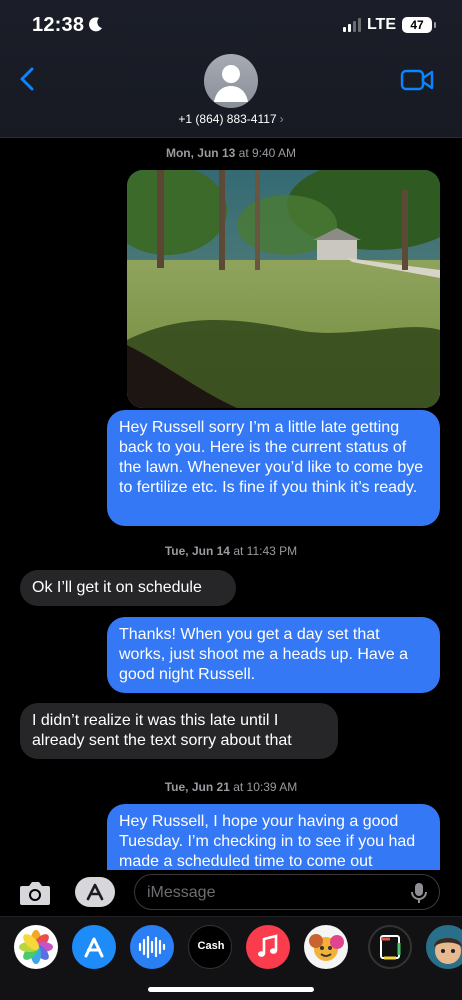  Describe the element at coordinates (200, 153) in the screenshot. I see `timestamp-day: Mon, Jun 13` at that location.